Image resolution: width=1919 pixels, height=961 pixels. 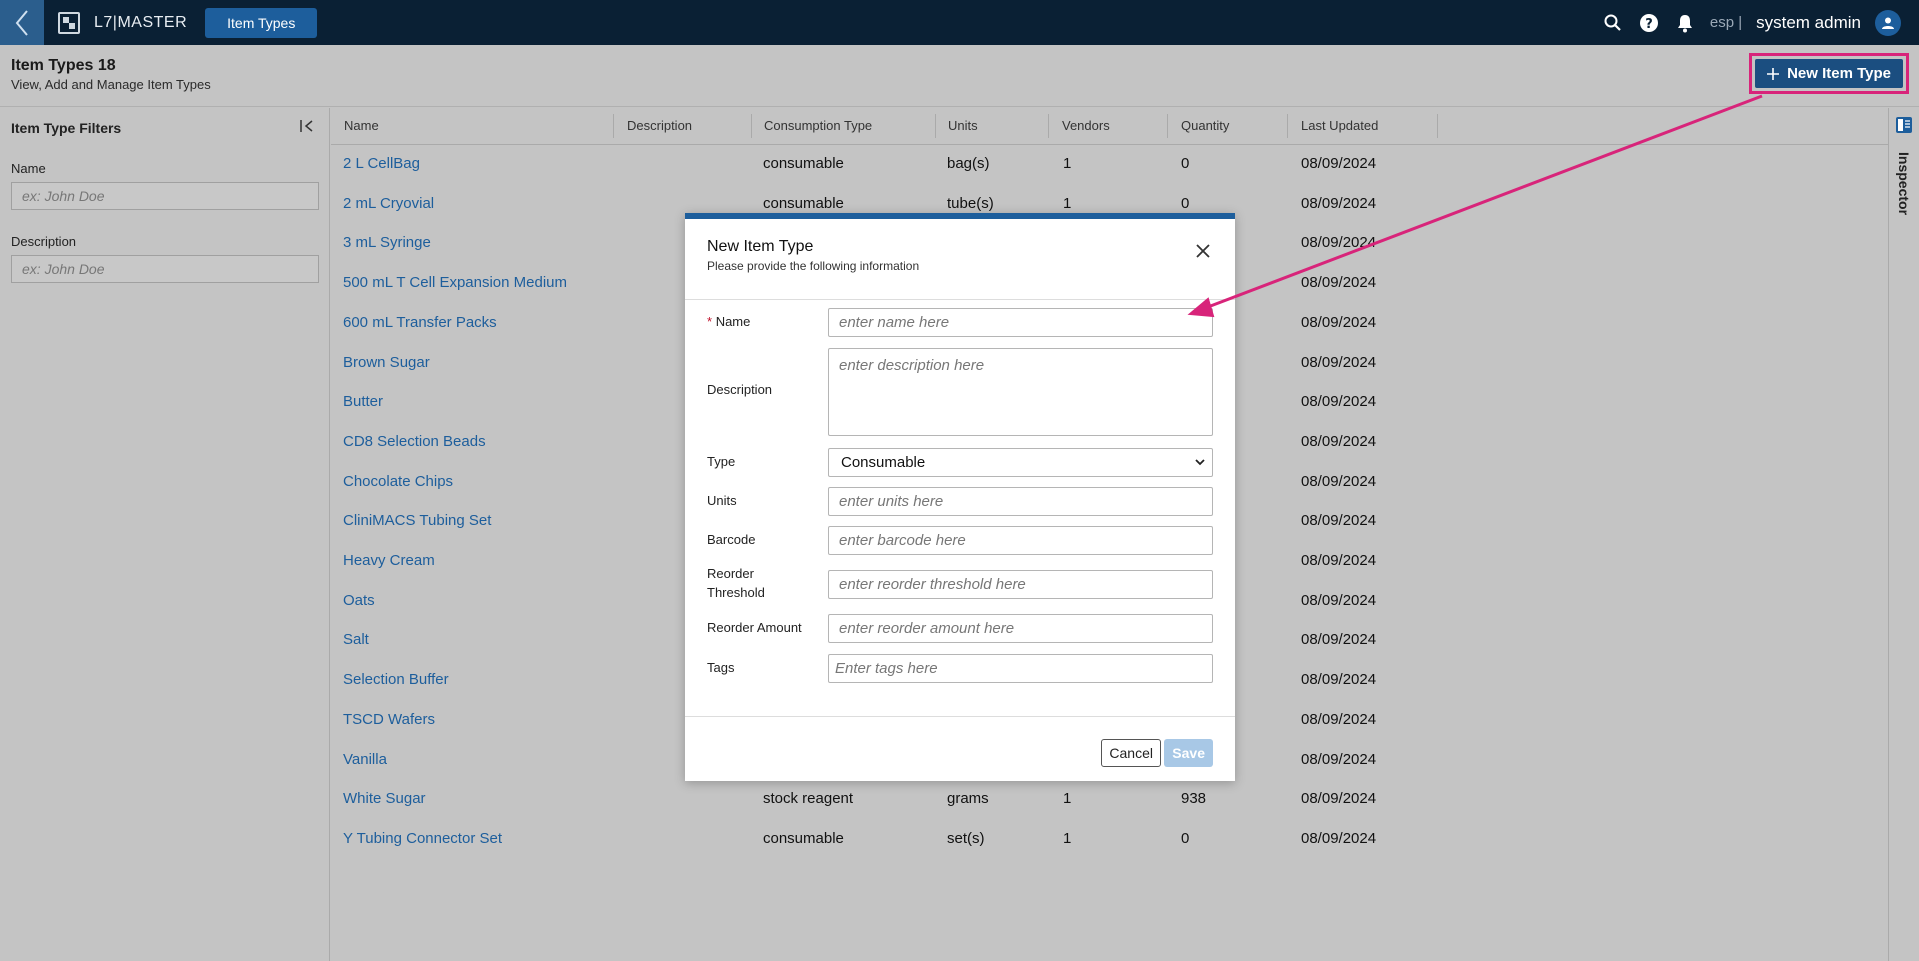 I want to click on reorder-amount-input: enter reorder amount here, so click(x=1020, y=628).